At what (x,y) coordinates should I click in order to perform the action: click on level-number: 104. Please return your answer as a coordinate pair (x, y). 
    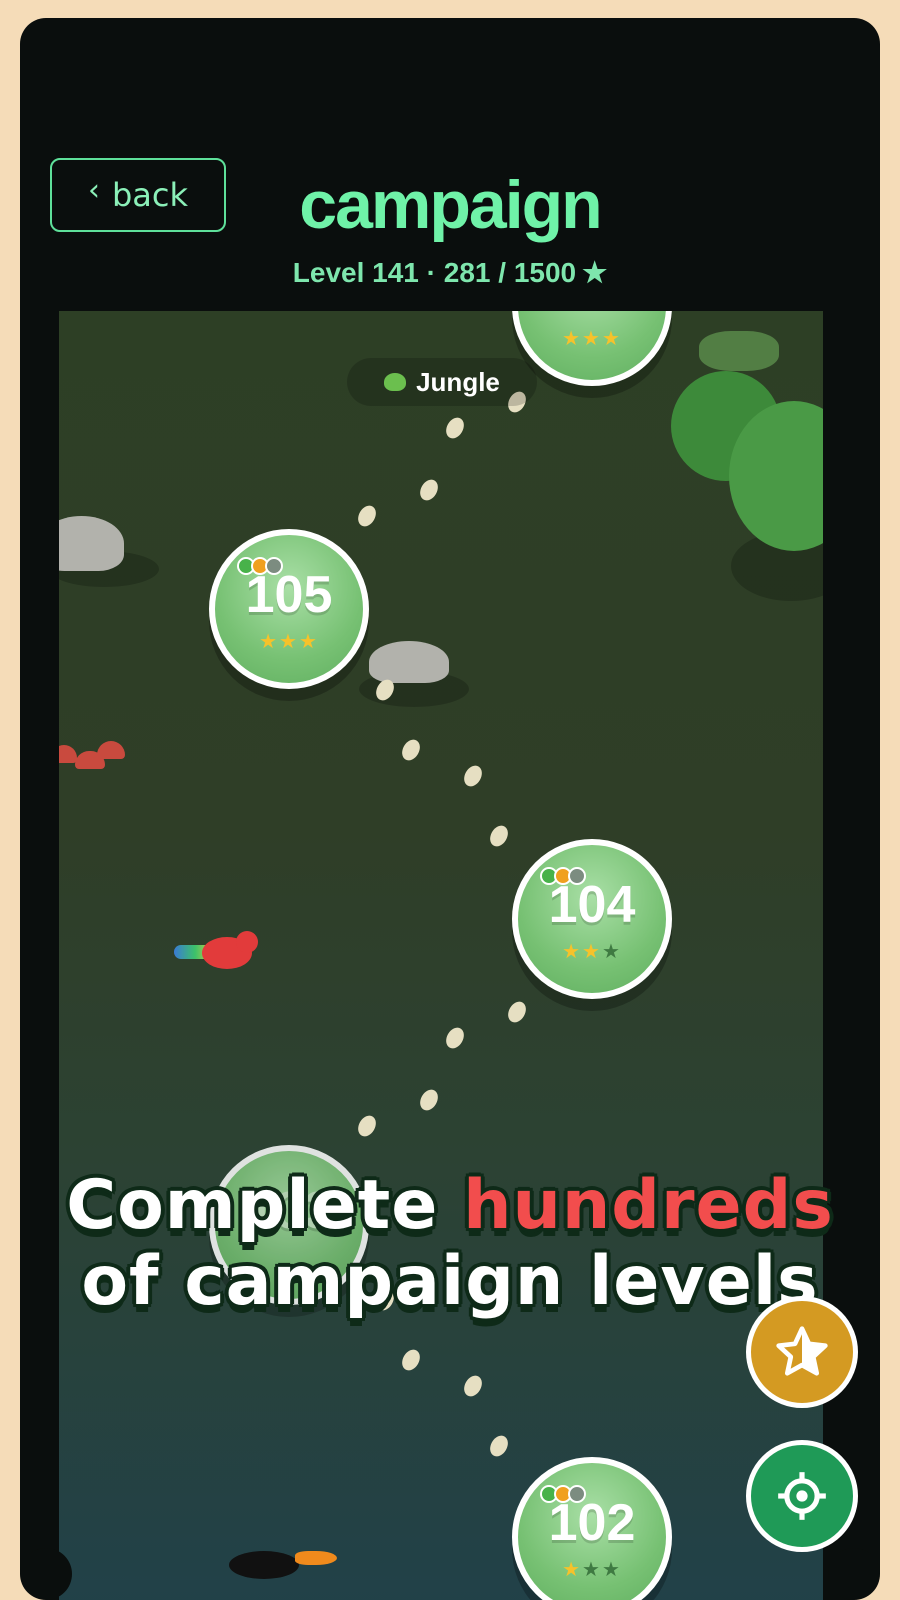
    Looking at the image, I should click on (592, 905).